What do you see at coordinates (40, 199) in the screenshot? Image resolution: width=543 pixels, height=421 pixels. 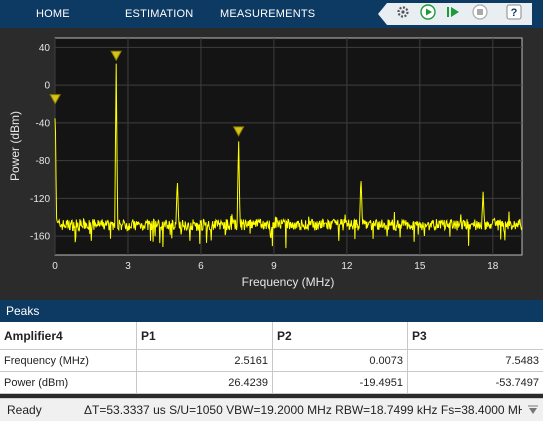 I see `y-tick-label: -120` at bounding box center [40, 199].